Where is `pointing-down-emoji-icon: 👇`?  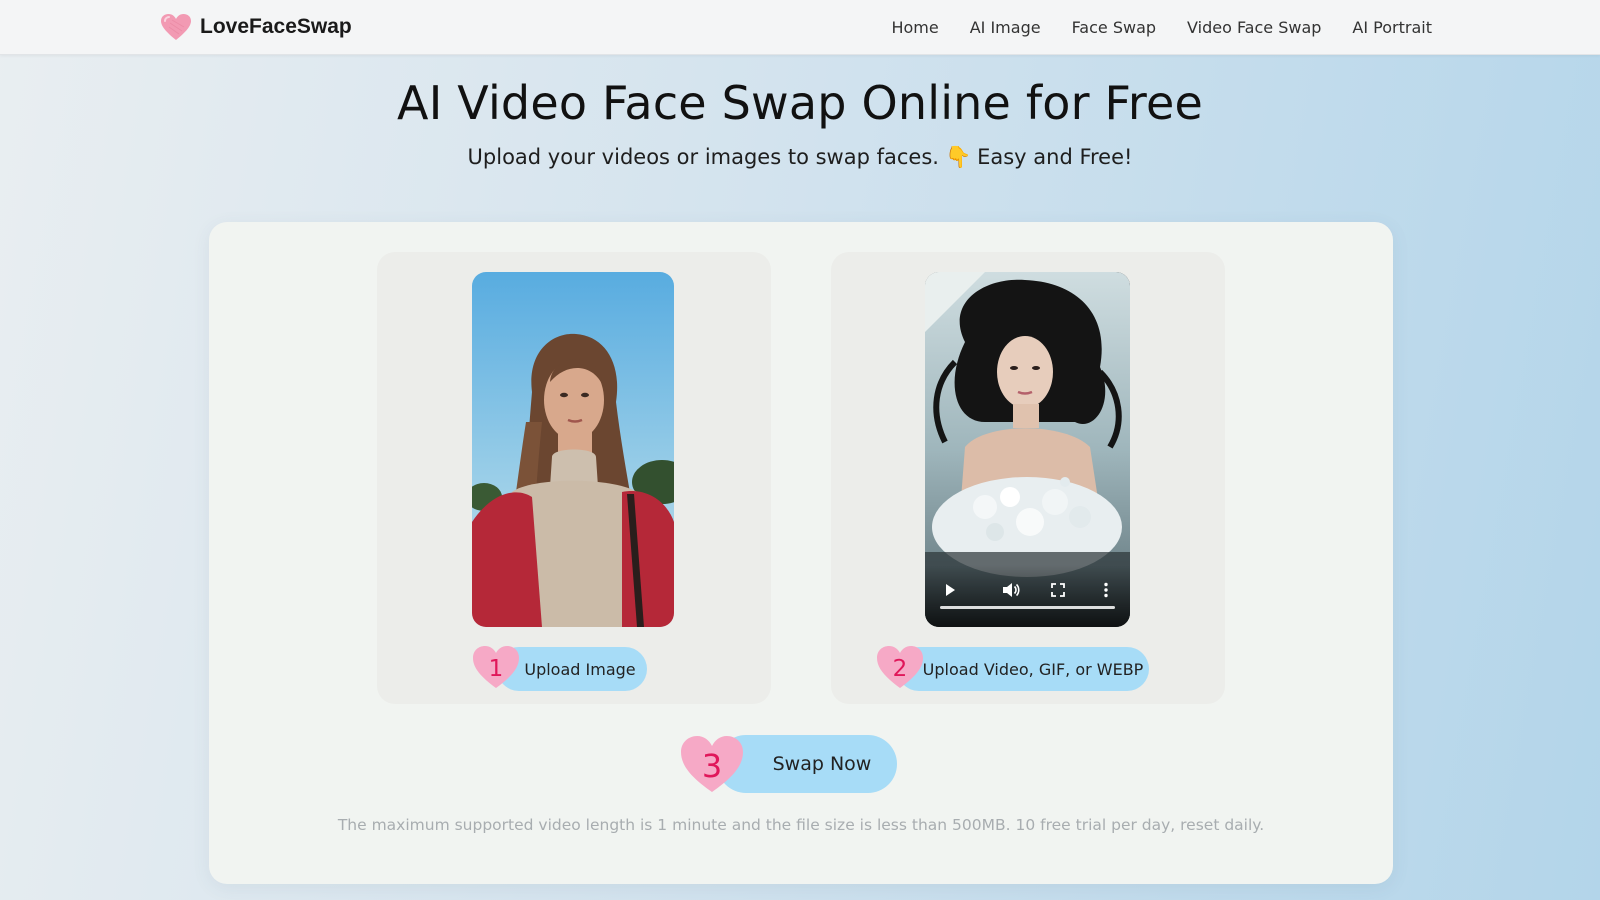 pointing-down-emoji-icon: 👇 is located at coordinates (958, 157).